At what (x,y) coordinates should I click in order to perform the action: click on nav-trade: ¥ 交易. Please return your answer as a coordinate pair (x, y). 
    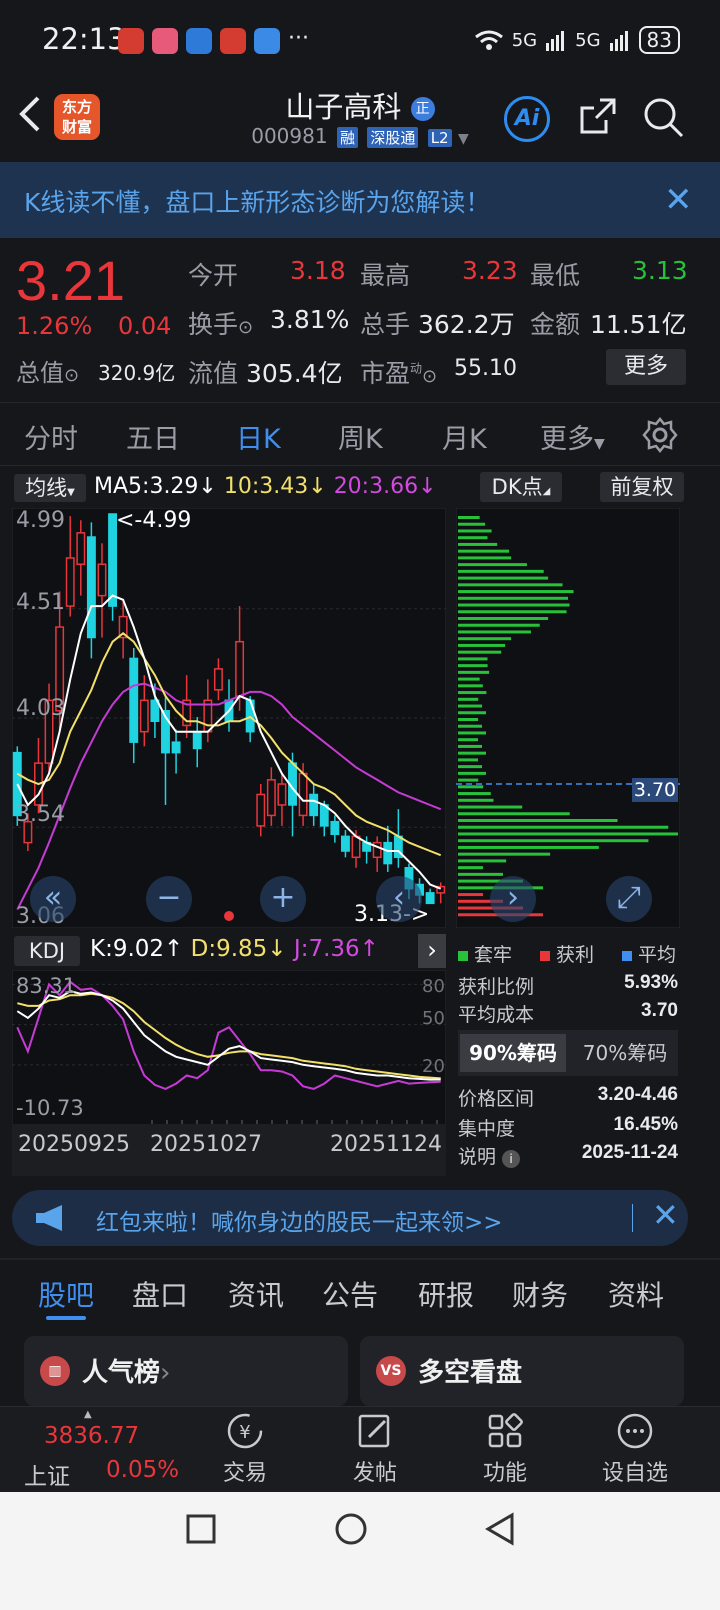
    Looking at the image, I should click on (245, 1449).